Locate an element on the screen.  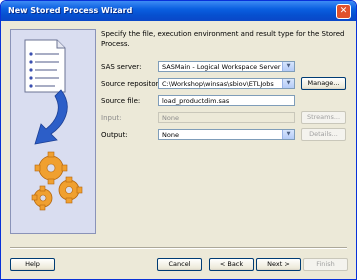
back-button: < Back is located at coordinates (231, 264).